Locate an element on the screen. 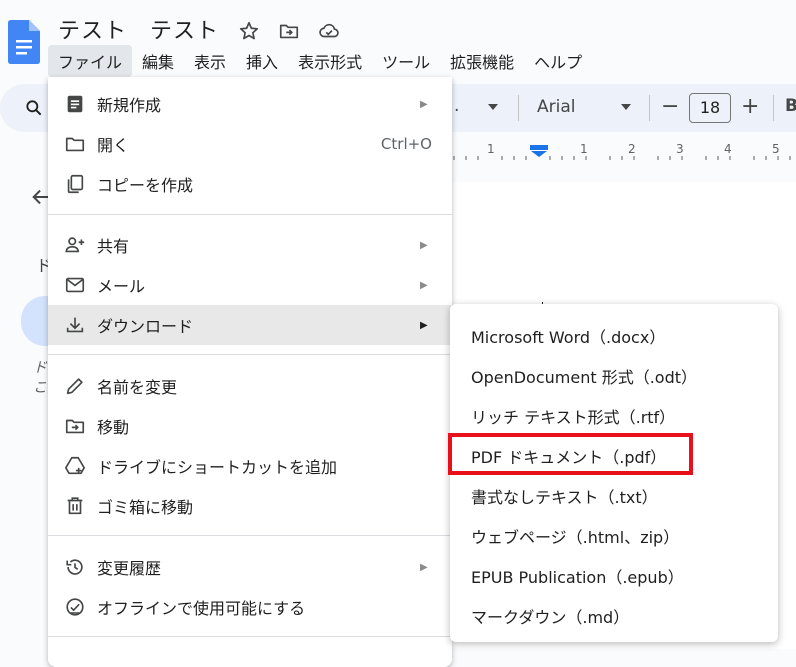  file-menu-share: 共有 ▶ is located at coordinates (250, 245).